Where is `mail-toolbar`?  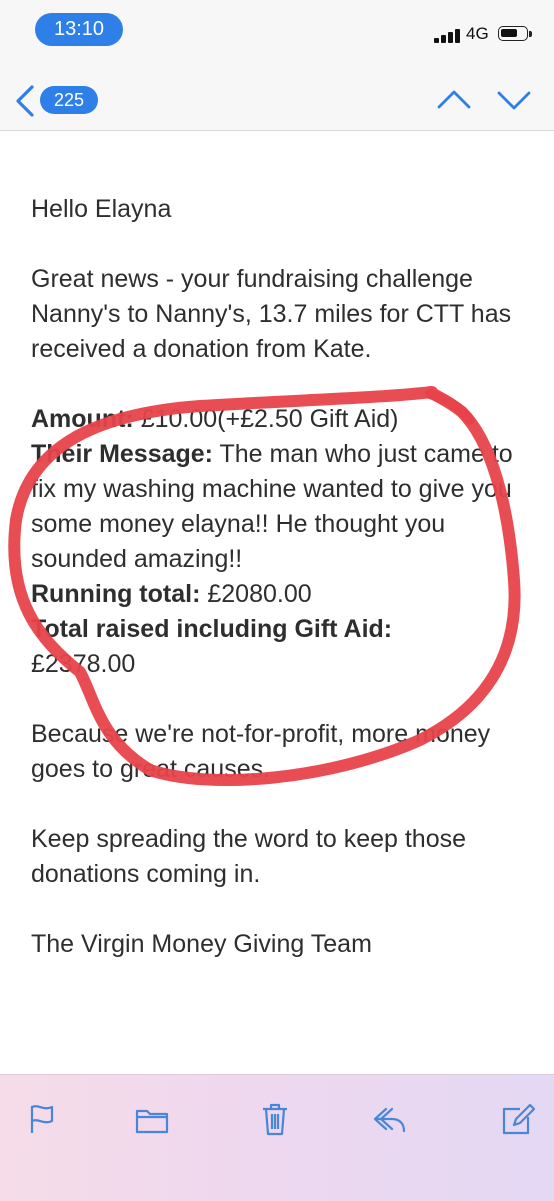 mail-toolbar is located at coordinates (277, 1137).